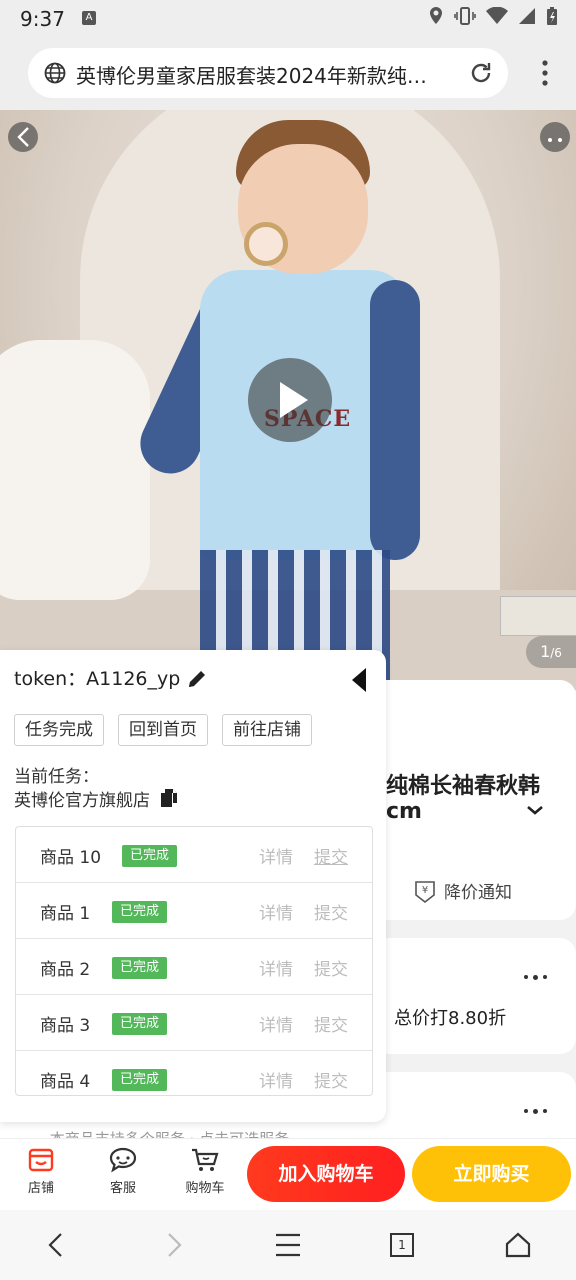 This screenshot has width=576, height=1280. I want to click on promotion-more-icon, so click(535, 977).